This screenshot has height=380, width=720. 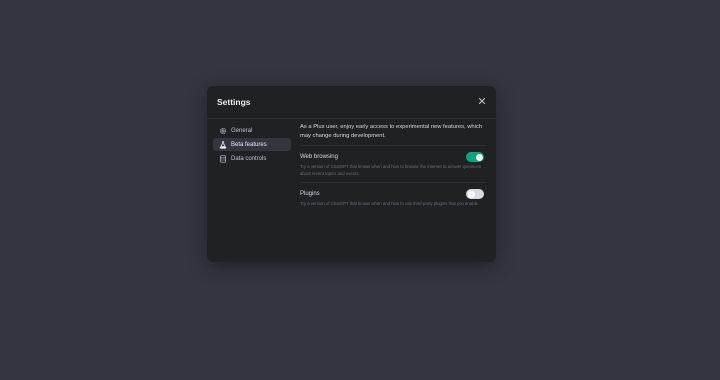 I want to click on feature-name: Plugins, so click(x=310, y=194).